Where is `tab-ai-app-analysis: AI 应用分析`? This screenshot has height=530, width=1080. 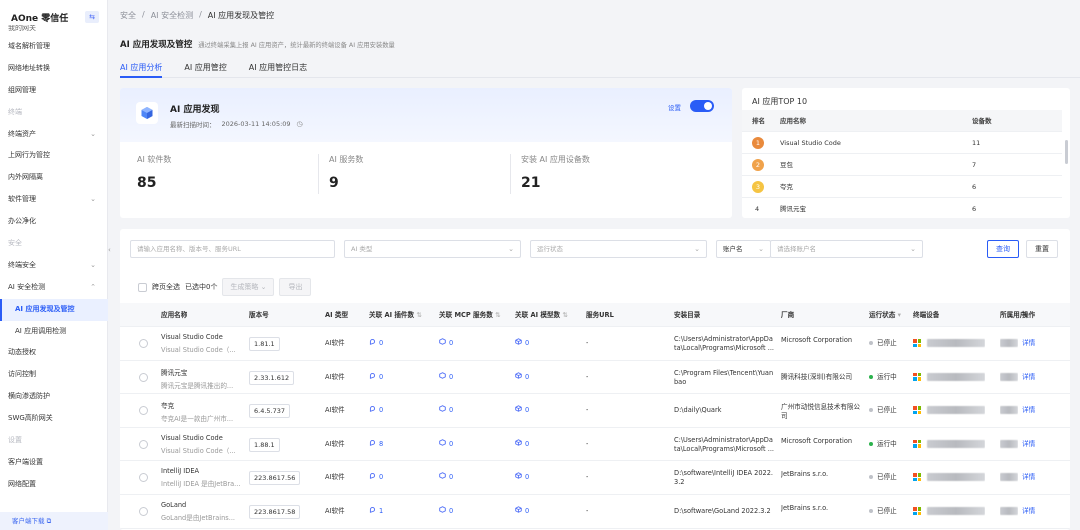 tab-ai-app-analysis: AI 应用分析 is located at coordinates (141, 67).